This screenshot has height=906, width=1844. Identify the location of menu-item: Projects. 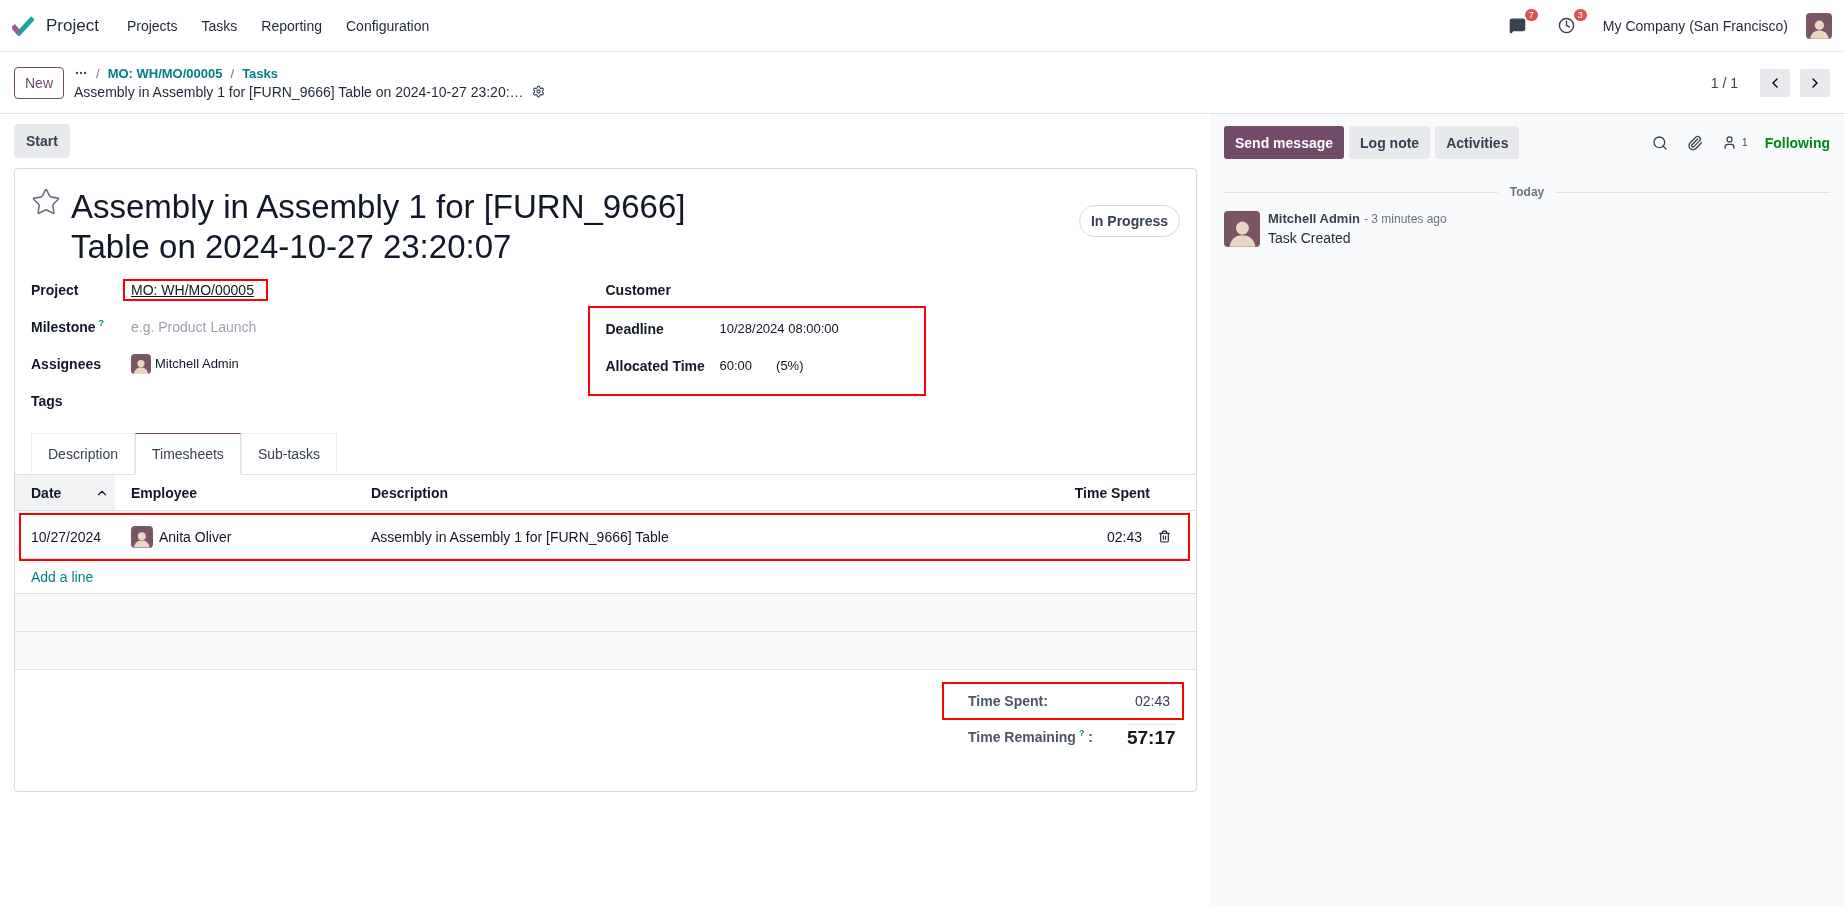
(152, 25).